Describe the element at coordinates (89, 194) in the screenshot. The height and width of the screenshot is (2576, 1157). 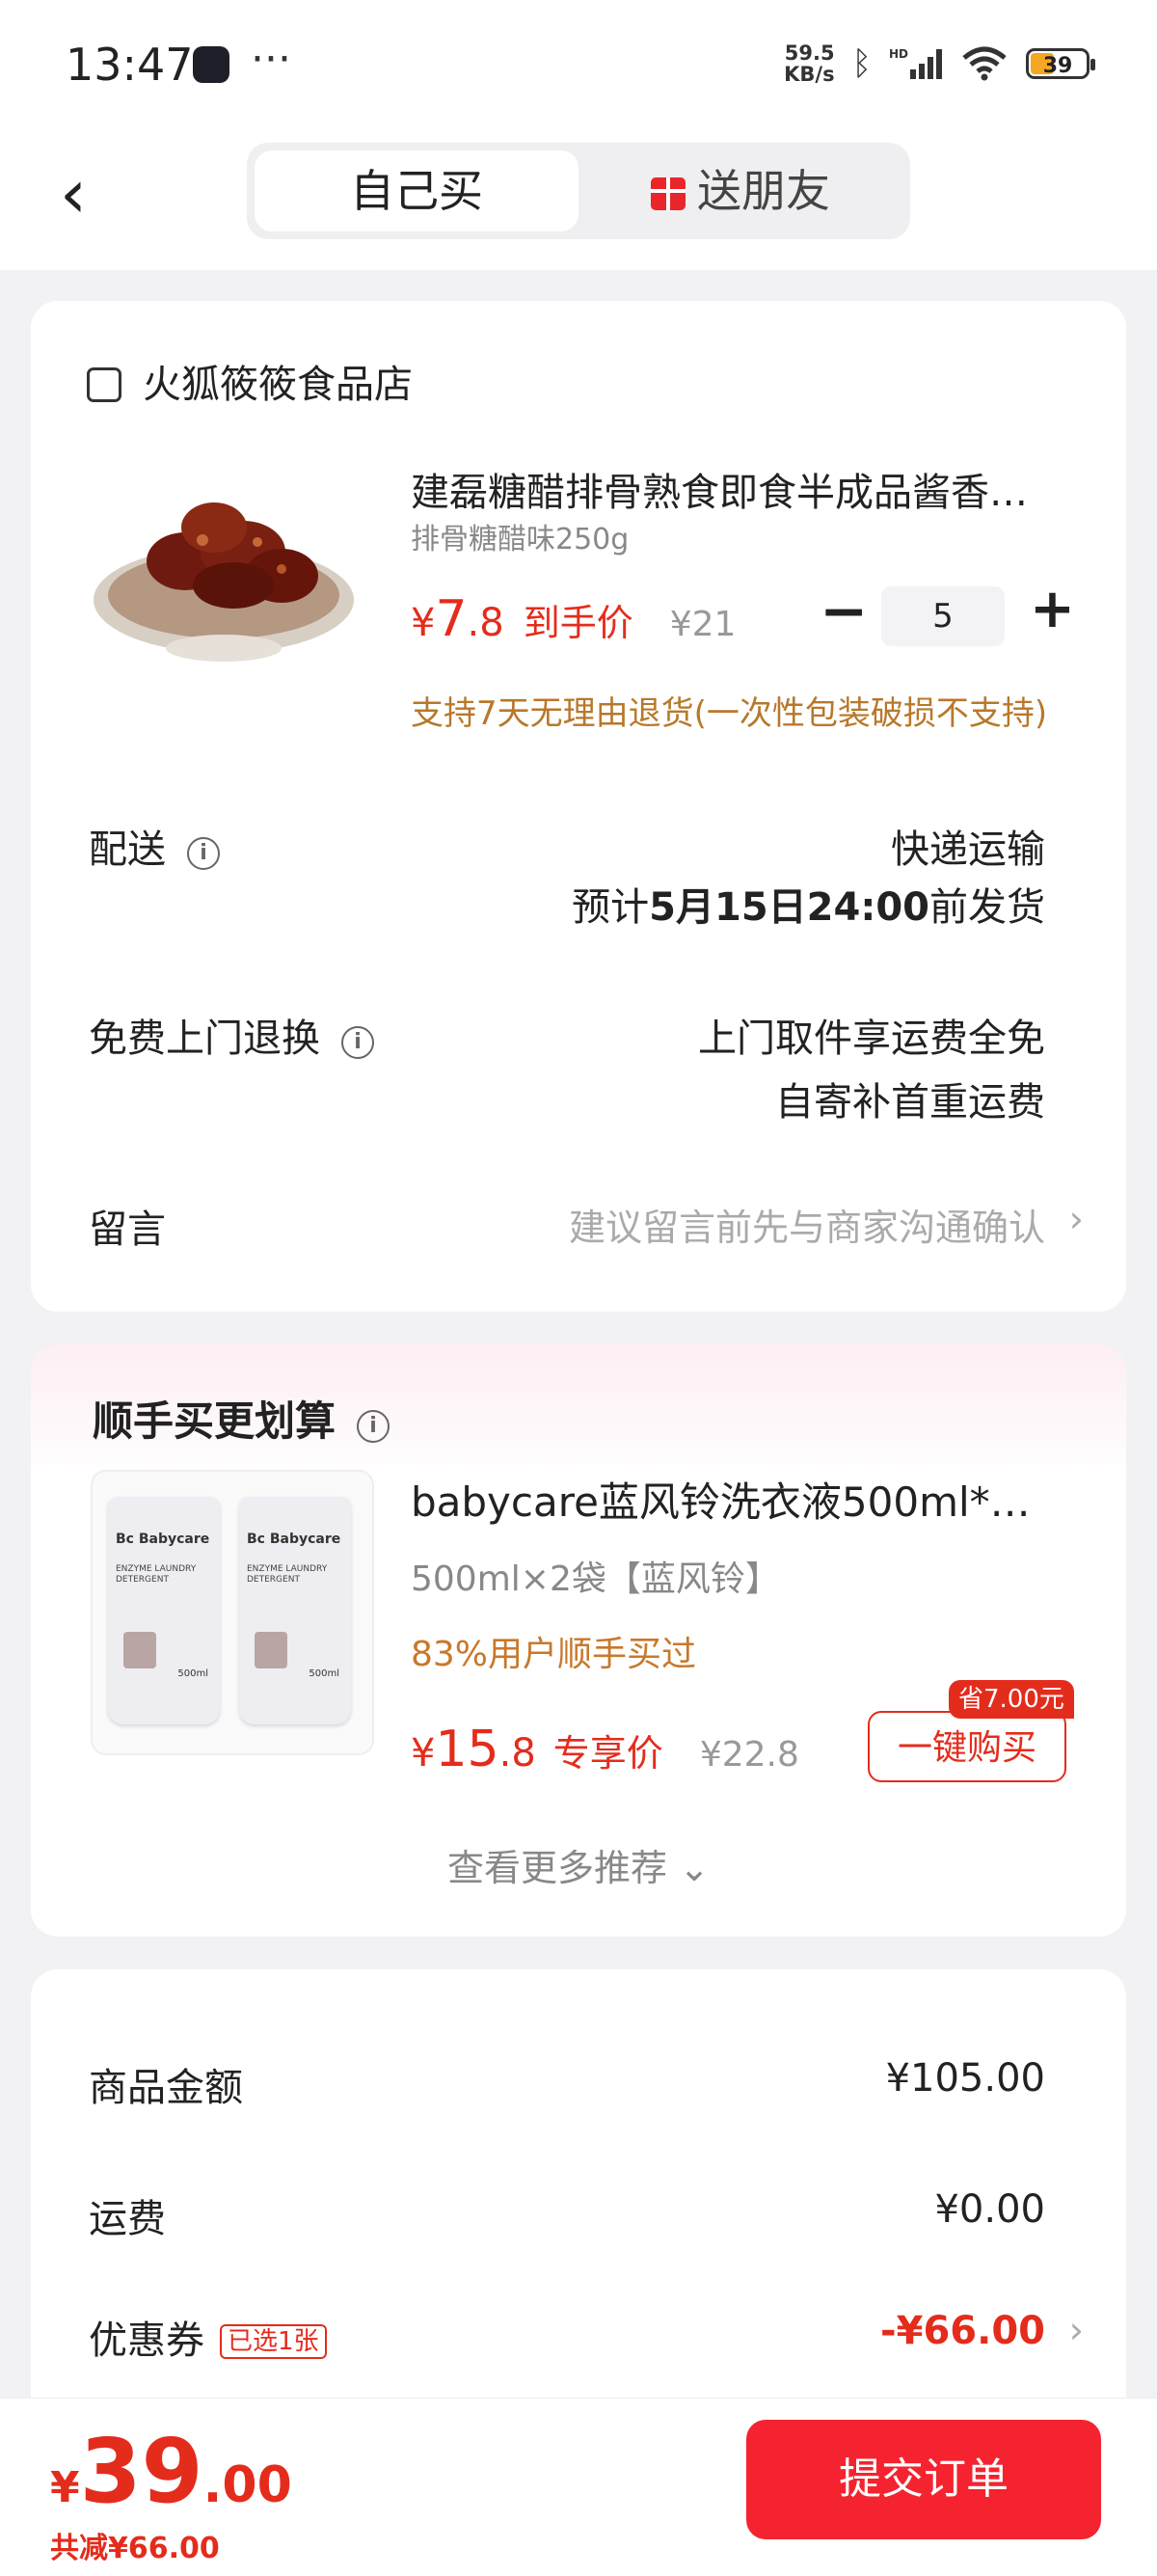
I see `back-arrow-icon: ‹` at that location.